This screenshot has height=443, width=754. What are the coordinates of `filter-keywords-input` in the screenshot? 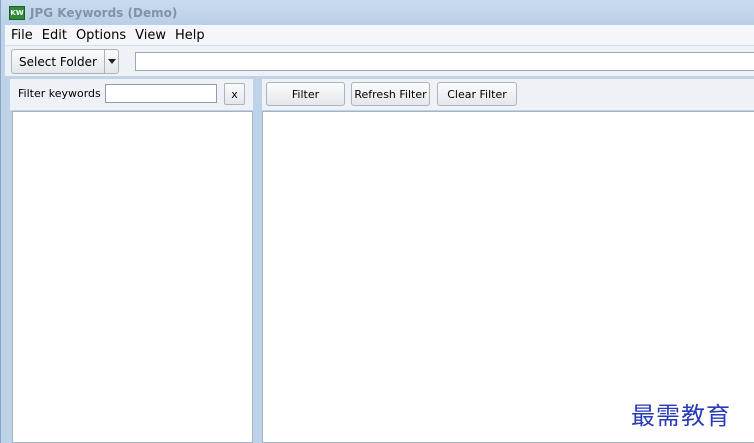 It's located at (161, 93).